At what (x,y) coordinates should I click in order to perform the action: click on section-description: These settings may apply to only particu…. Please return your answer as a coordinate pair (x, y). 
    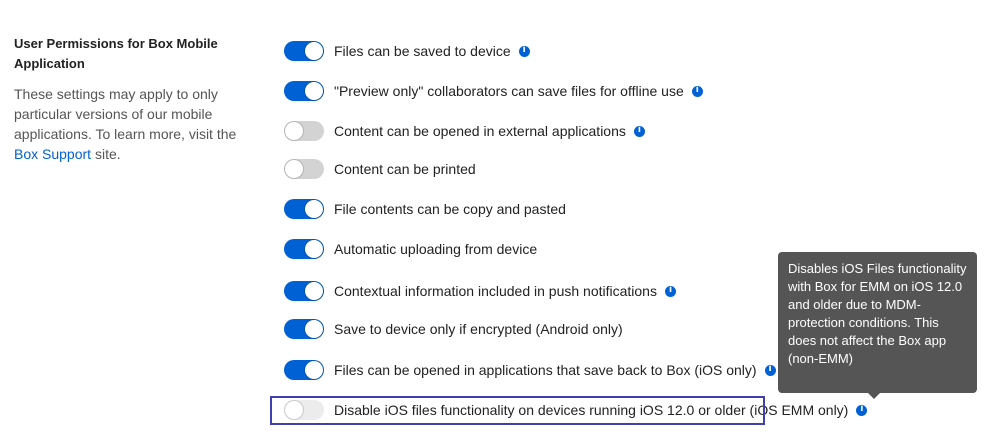
    Looking at the image, I should click on (136, 124).